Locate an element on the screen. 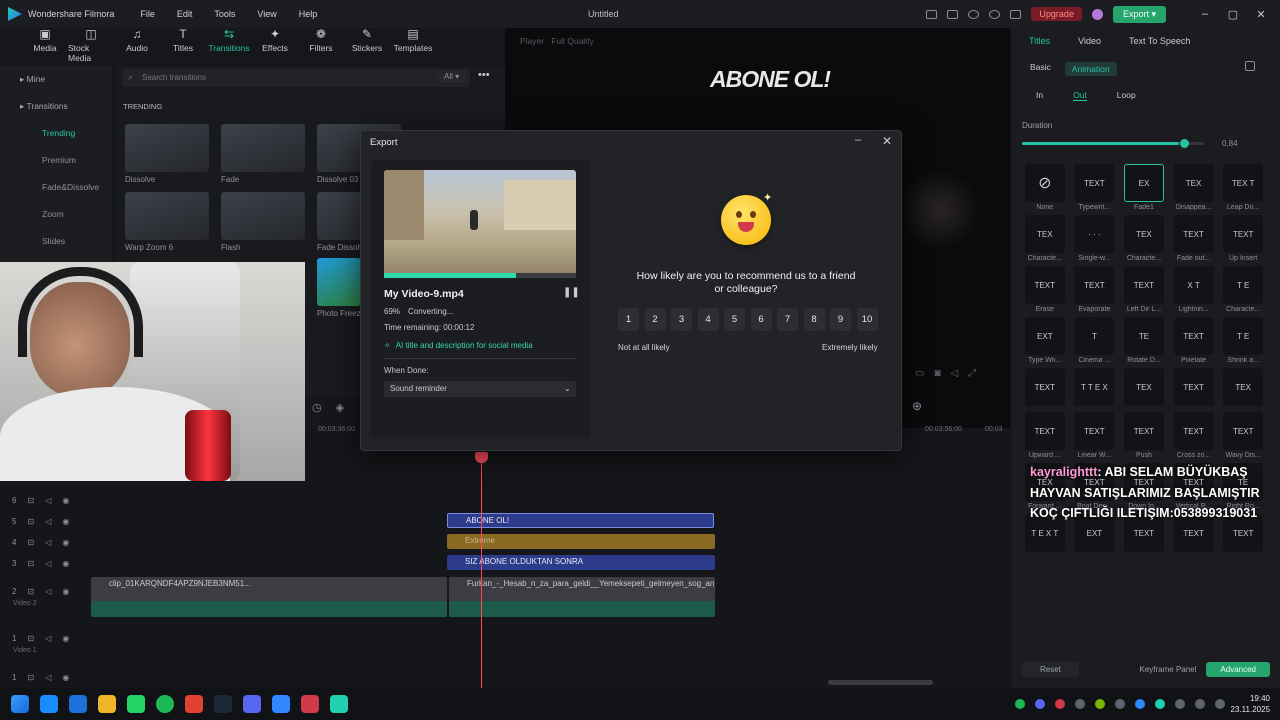 The width and height of the screenshot is (1280, 720). sidebar-item-premium: Premium is located at coordinates (56, 160).